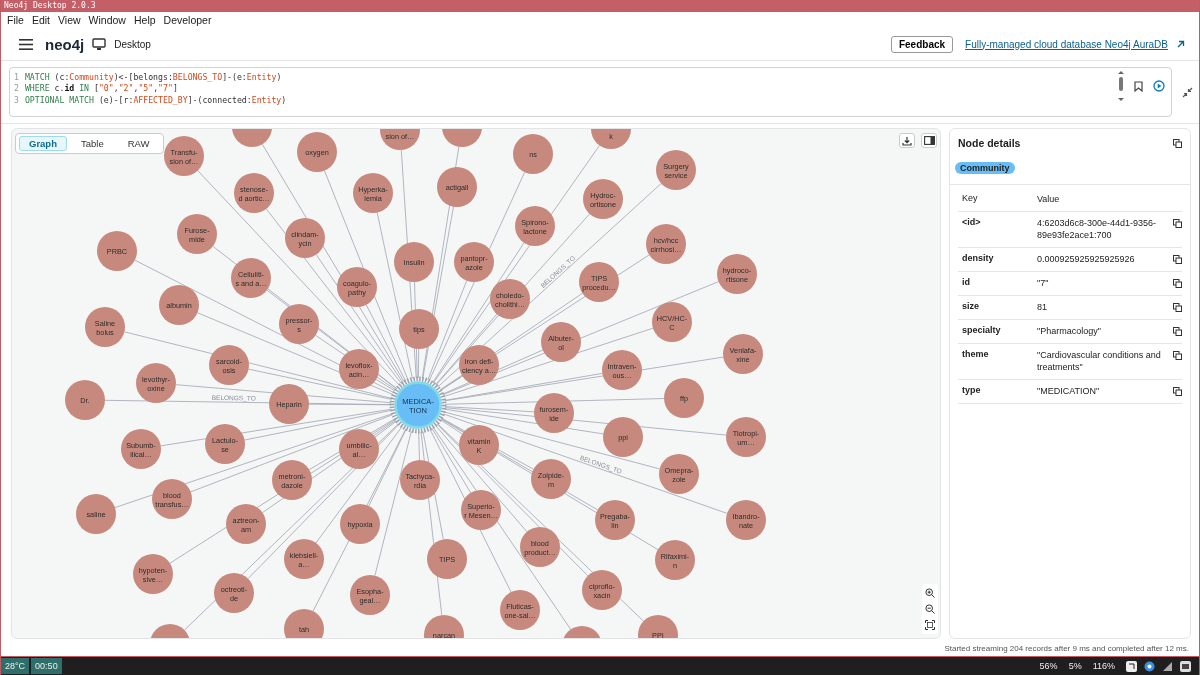 This screenshot has width=1200, height=675. I want to click on panel-title: Node details, so click(989, 143).